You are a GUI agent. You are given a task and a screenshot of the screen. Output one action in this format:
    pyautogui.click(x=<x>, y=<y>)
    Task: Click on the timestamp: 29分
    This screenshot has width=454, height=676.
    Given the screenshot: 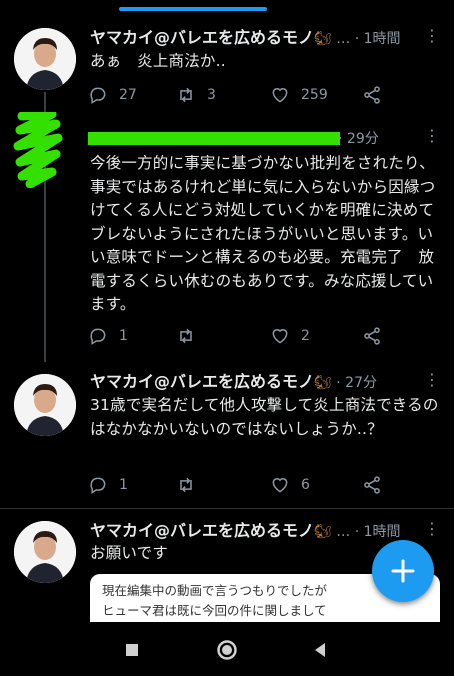 What is the action you would take?
    pyautogui.click(x=363, y=139)
    